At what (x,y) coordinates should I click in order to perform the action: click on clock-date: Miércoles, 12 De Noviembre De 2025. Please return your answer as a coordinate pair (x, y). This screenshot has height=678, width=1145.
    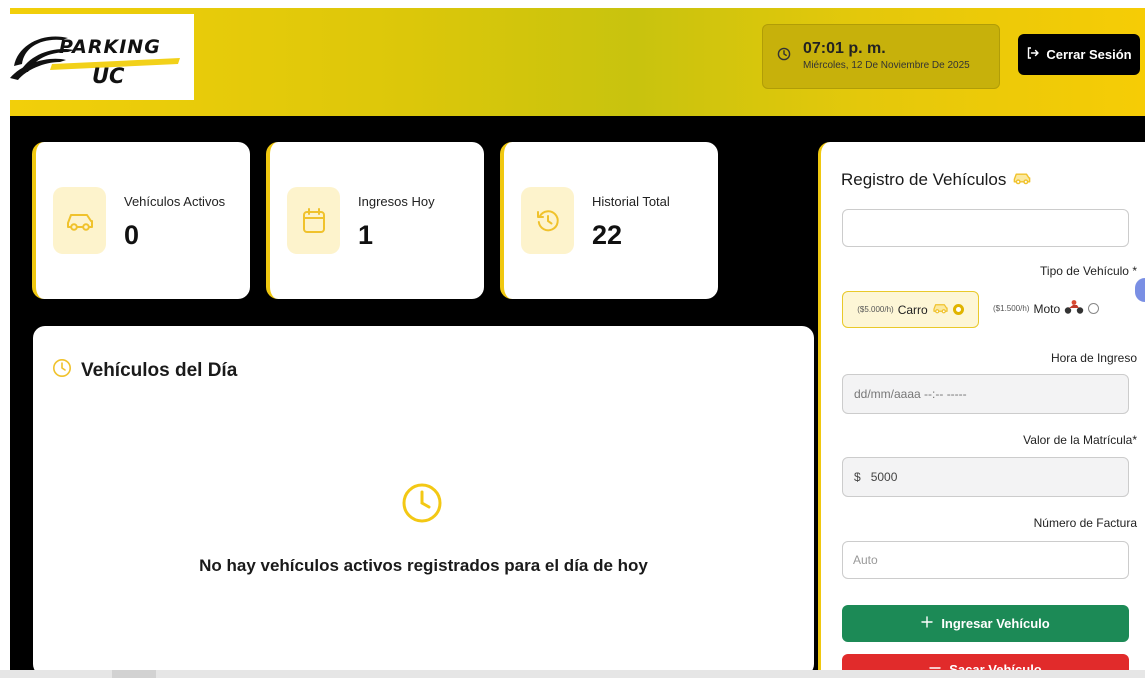
    Looking at the image, I should click on (886, 65).